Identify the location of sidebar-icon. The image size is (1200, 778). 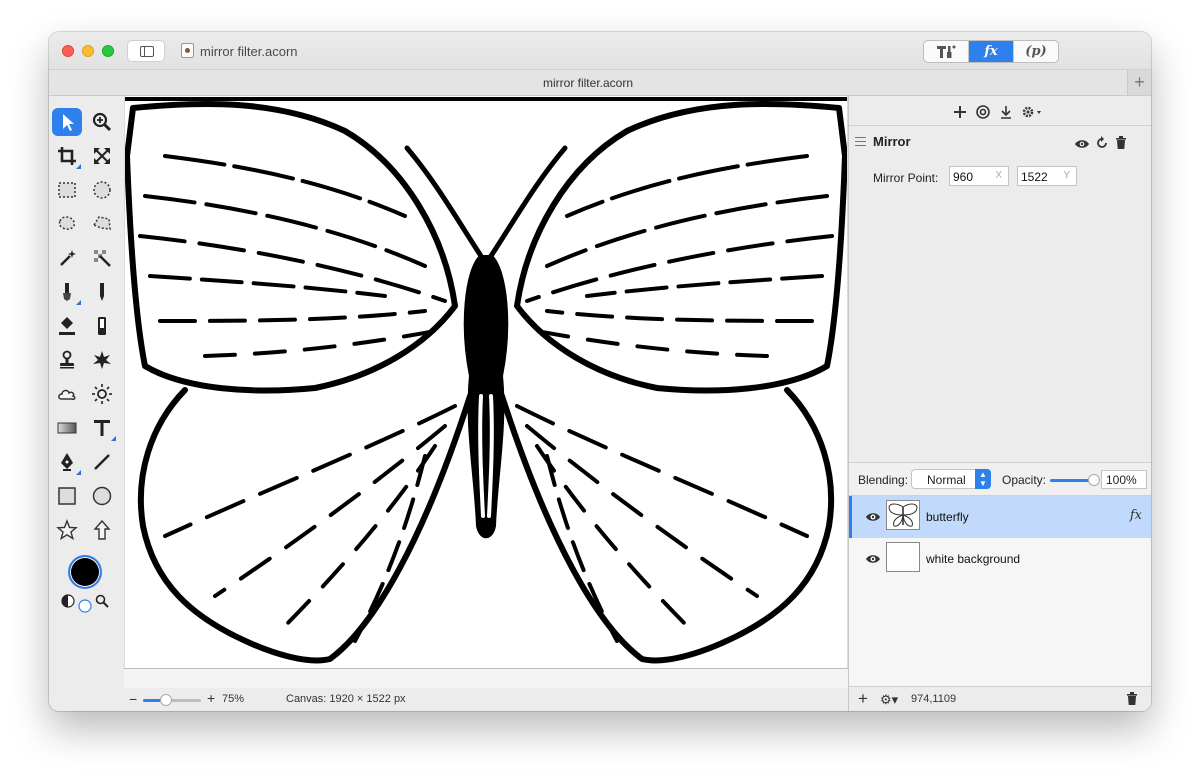
(147, 51).